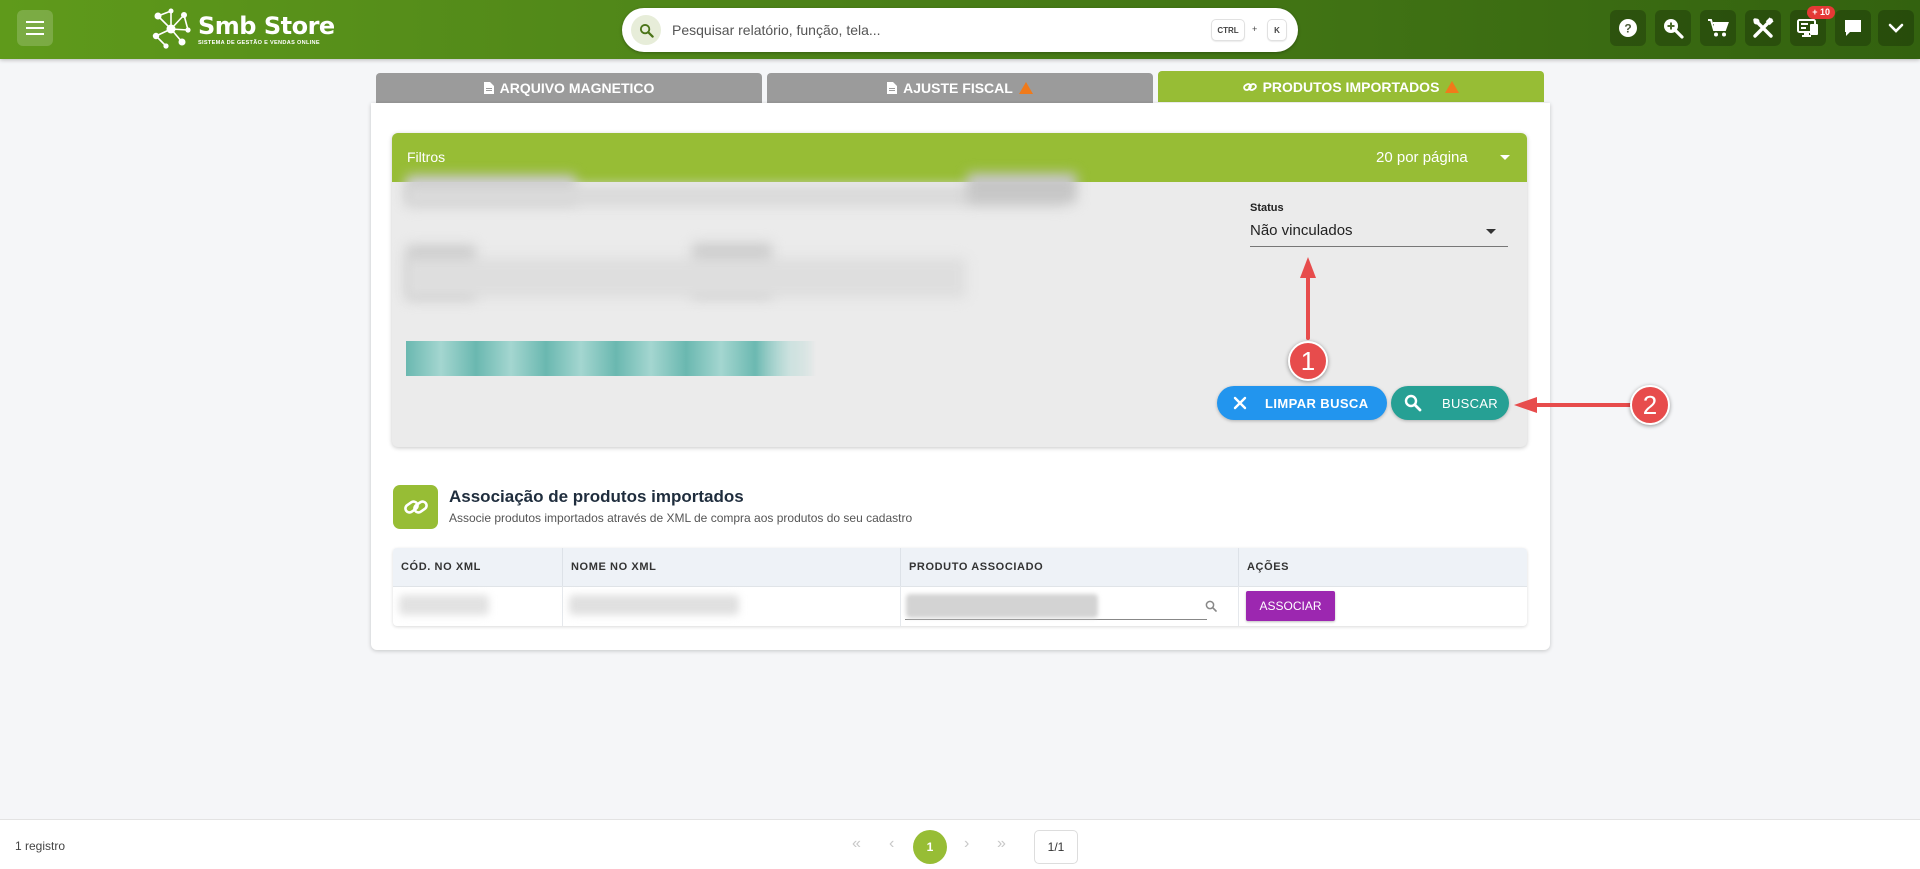 The width and height of the screenshot is (1920, 869). I want to click on annotation-marker-2: 2, so click(1650, 405).